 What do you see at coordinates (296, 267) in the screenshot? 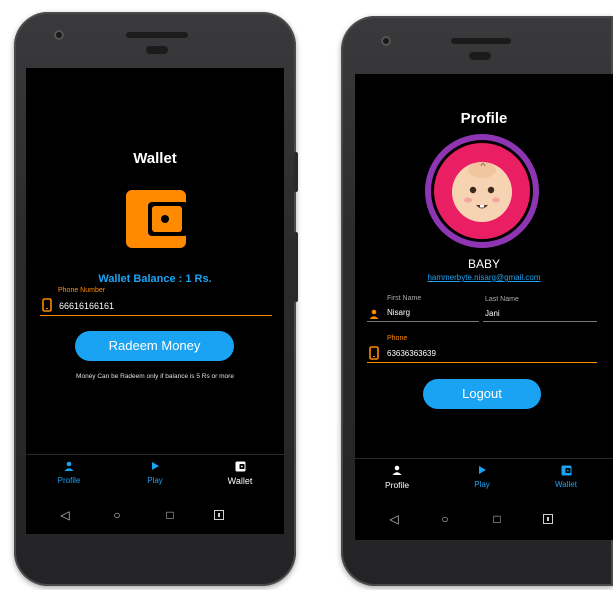
I see `volume-button` at bounding box center [296, 267].